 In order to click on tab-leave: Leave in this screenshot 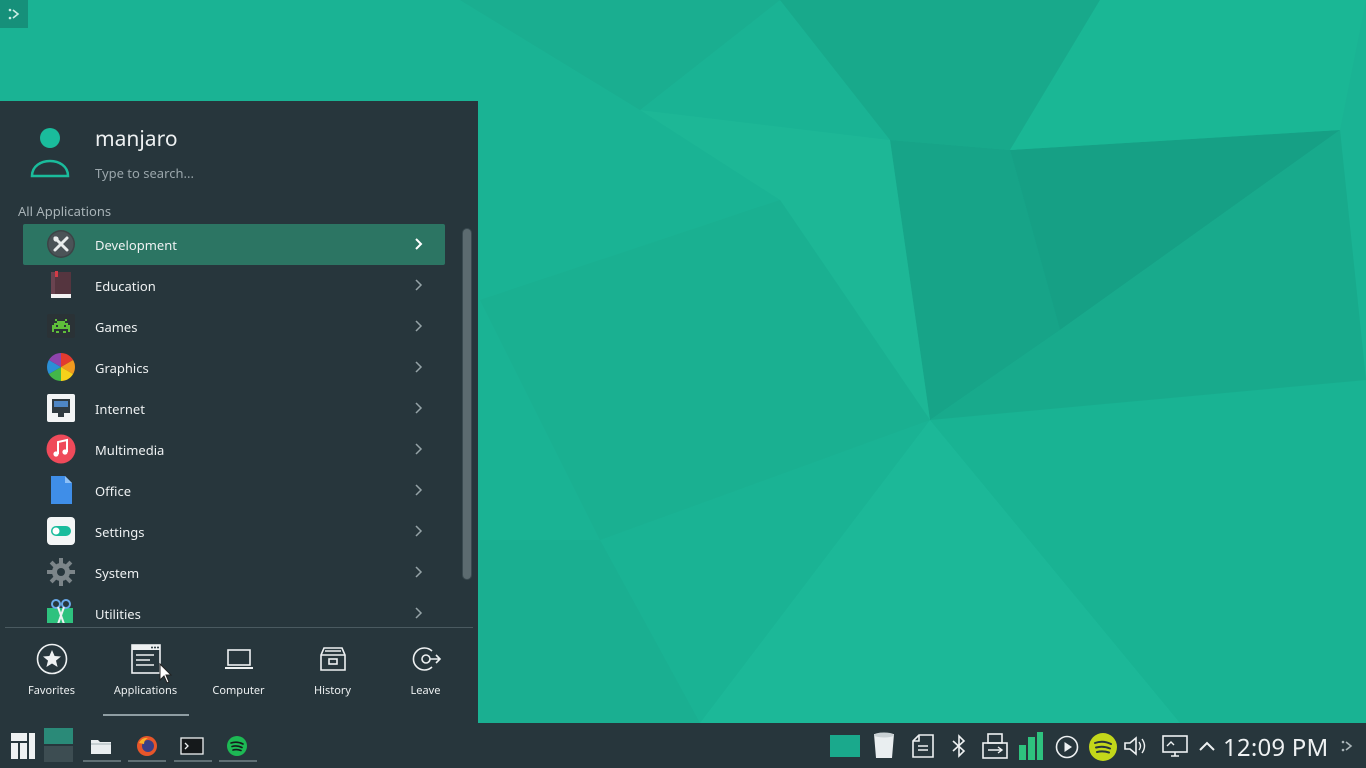, I will do `click(425, 668)`.